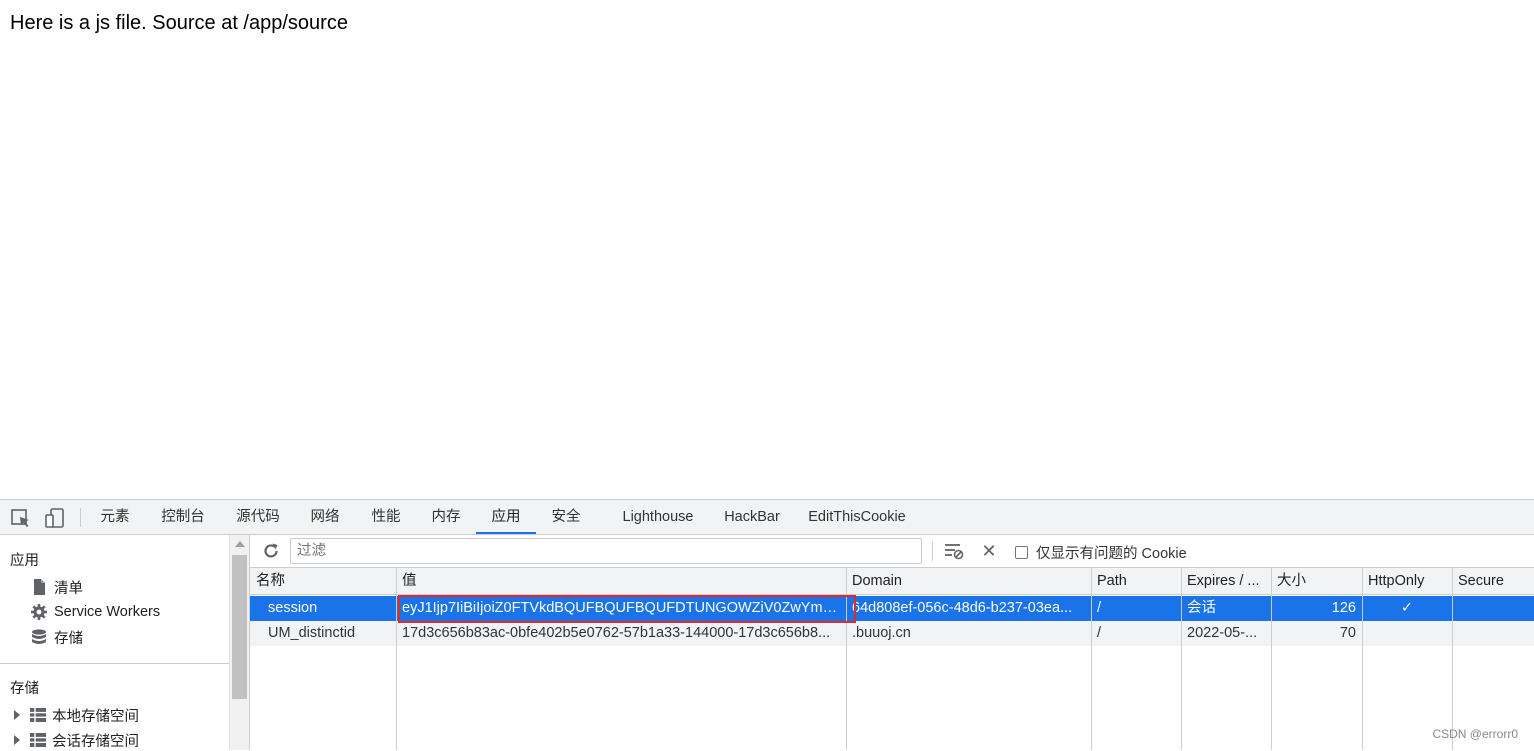 This screenshot has height=751, width=1534. I want to click on sidebar-item-label: 会话存储空间, so click(95, 740).